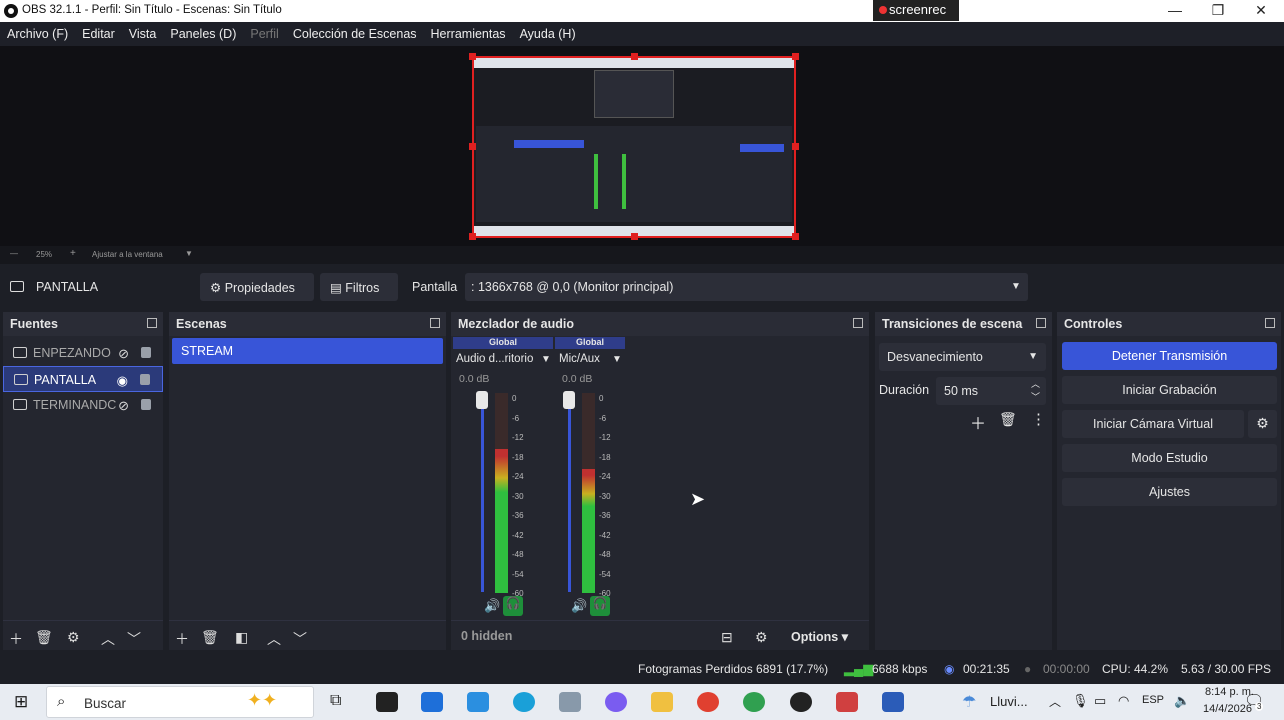 This screenshot has width=1284, height=720. What do you see at coordinates (1153, 424) in the screenshot?
I see `virtual-camera-button: Iniciar Cámara Virtual` at bounding box center [1153, 424].